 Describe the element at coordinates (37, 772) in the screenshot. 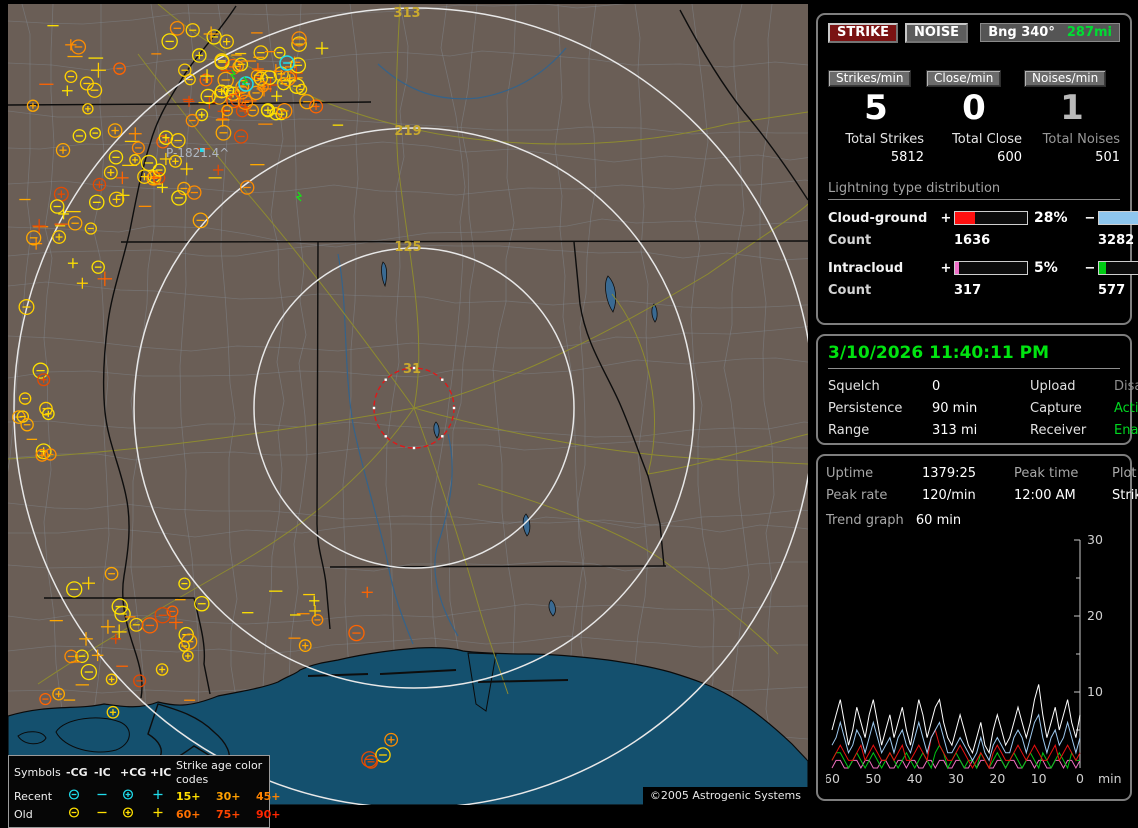

I see `legend-symbols-header: Symbols` at that location.